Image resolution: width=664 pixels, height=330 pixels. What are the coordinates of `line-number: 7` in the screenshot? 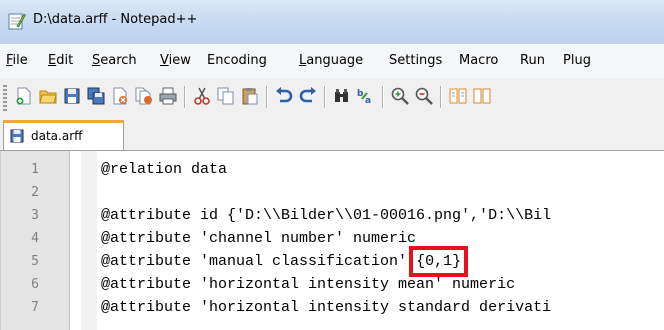 It's located at (35, 307).